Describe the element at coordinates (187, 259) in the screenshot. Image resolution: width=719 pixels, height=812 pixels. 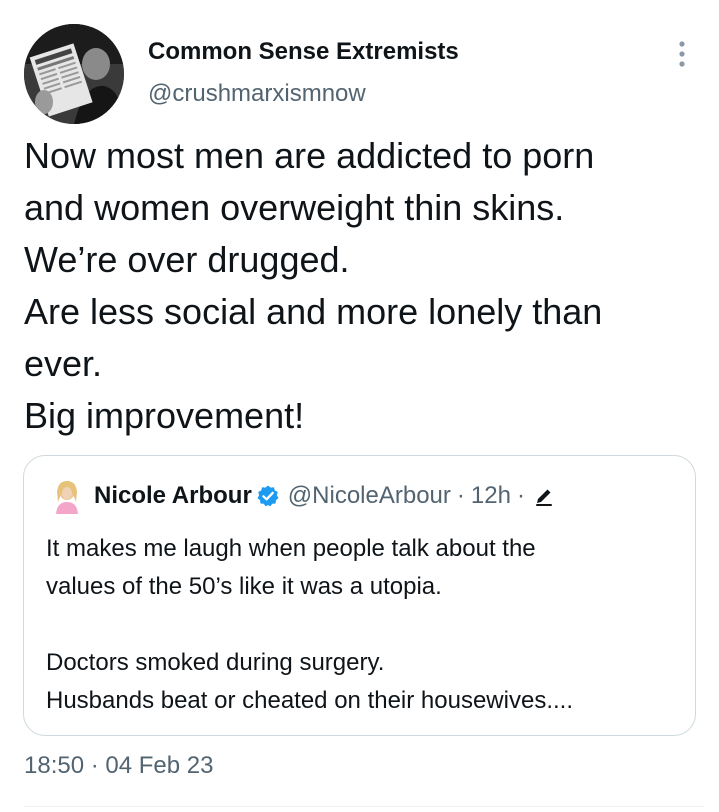
I see `tweet-text-line: We’re over drugged.` at that location.